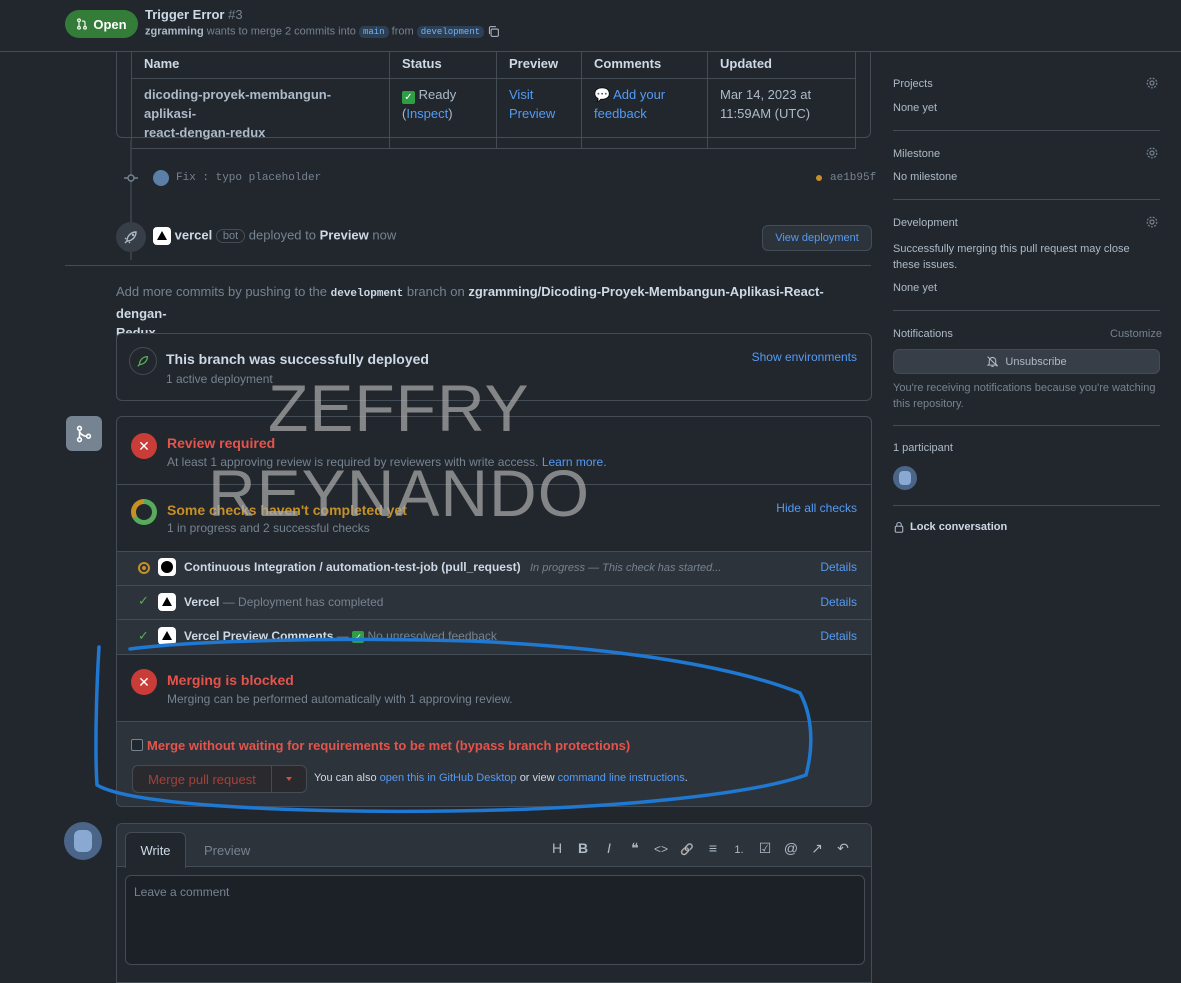  I want to click on current-user-avatar, so click(83, 841).